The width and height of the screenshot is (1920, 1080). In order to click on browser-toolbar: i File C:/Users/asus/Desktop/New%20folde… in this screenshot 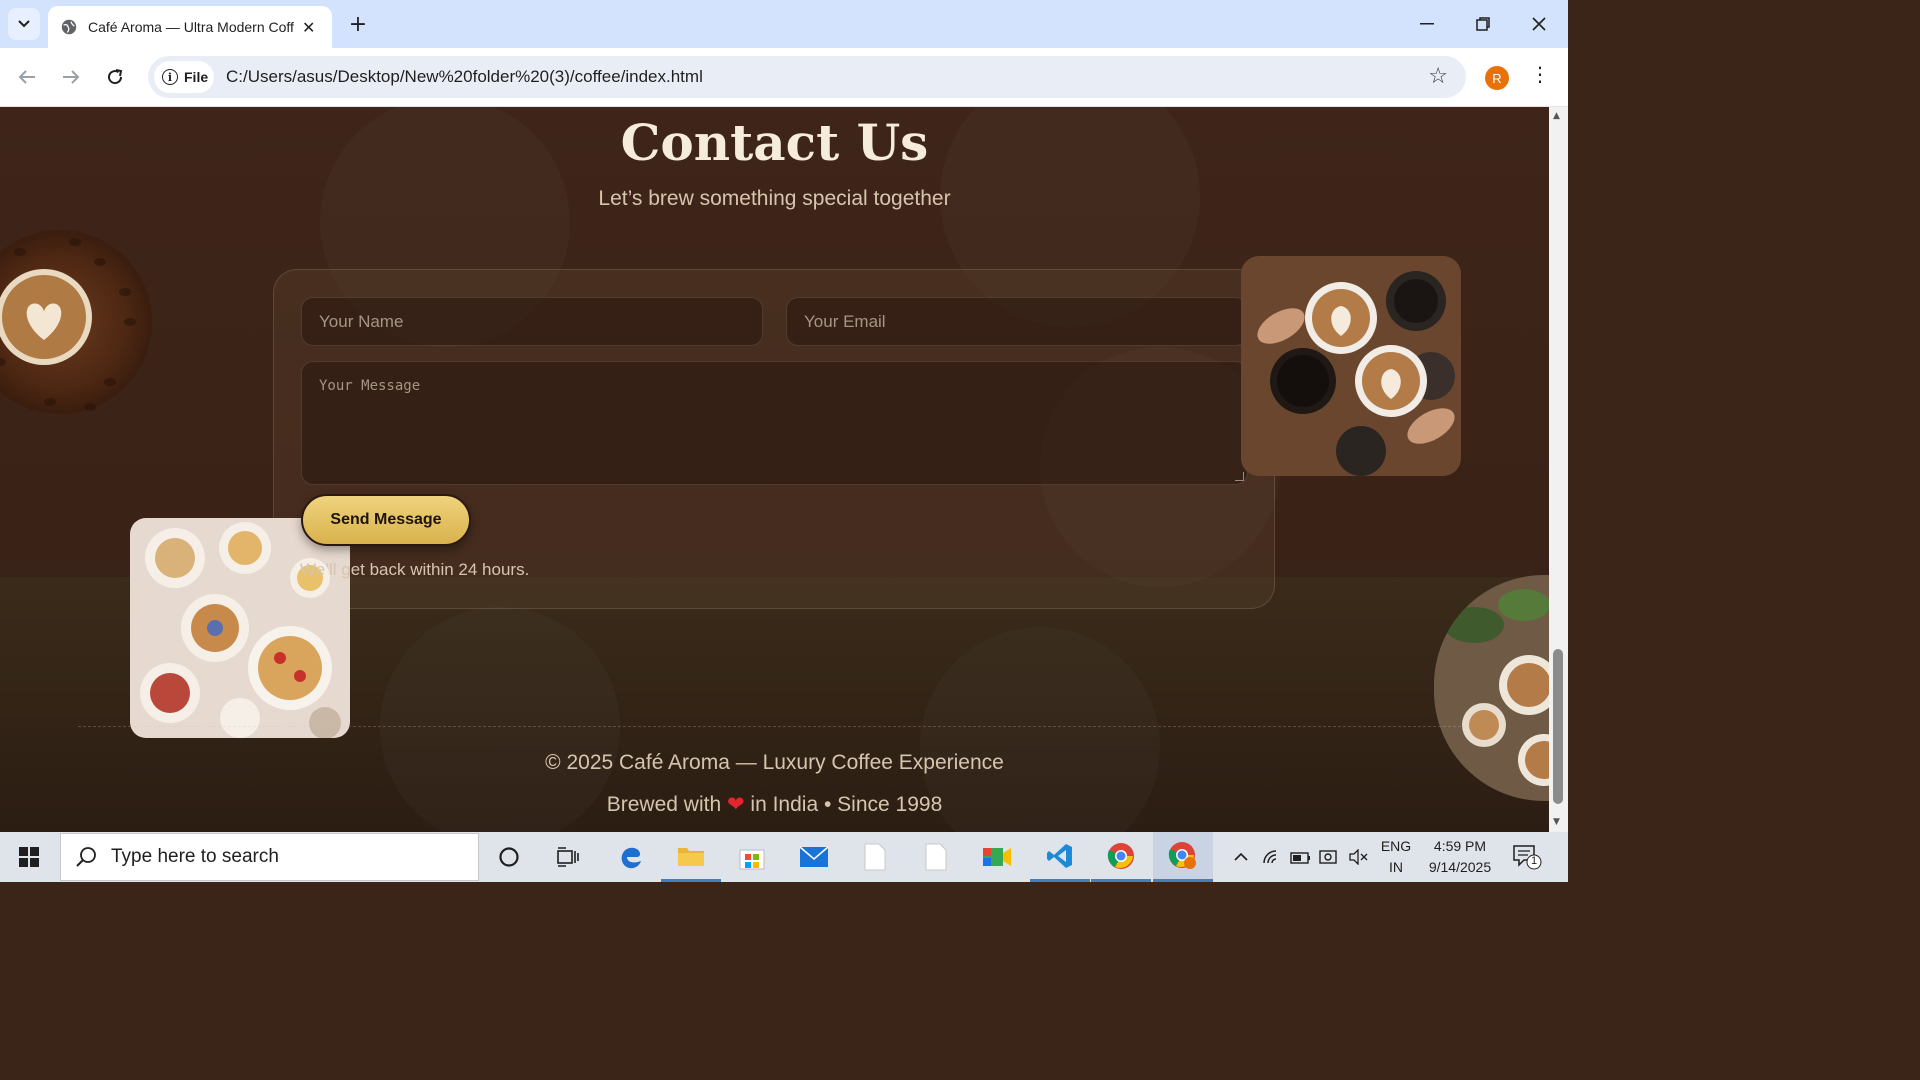, I will do `click(784, 77)`.